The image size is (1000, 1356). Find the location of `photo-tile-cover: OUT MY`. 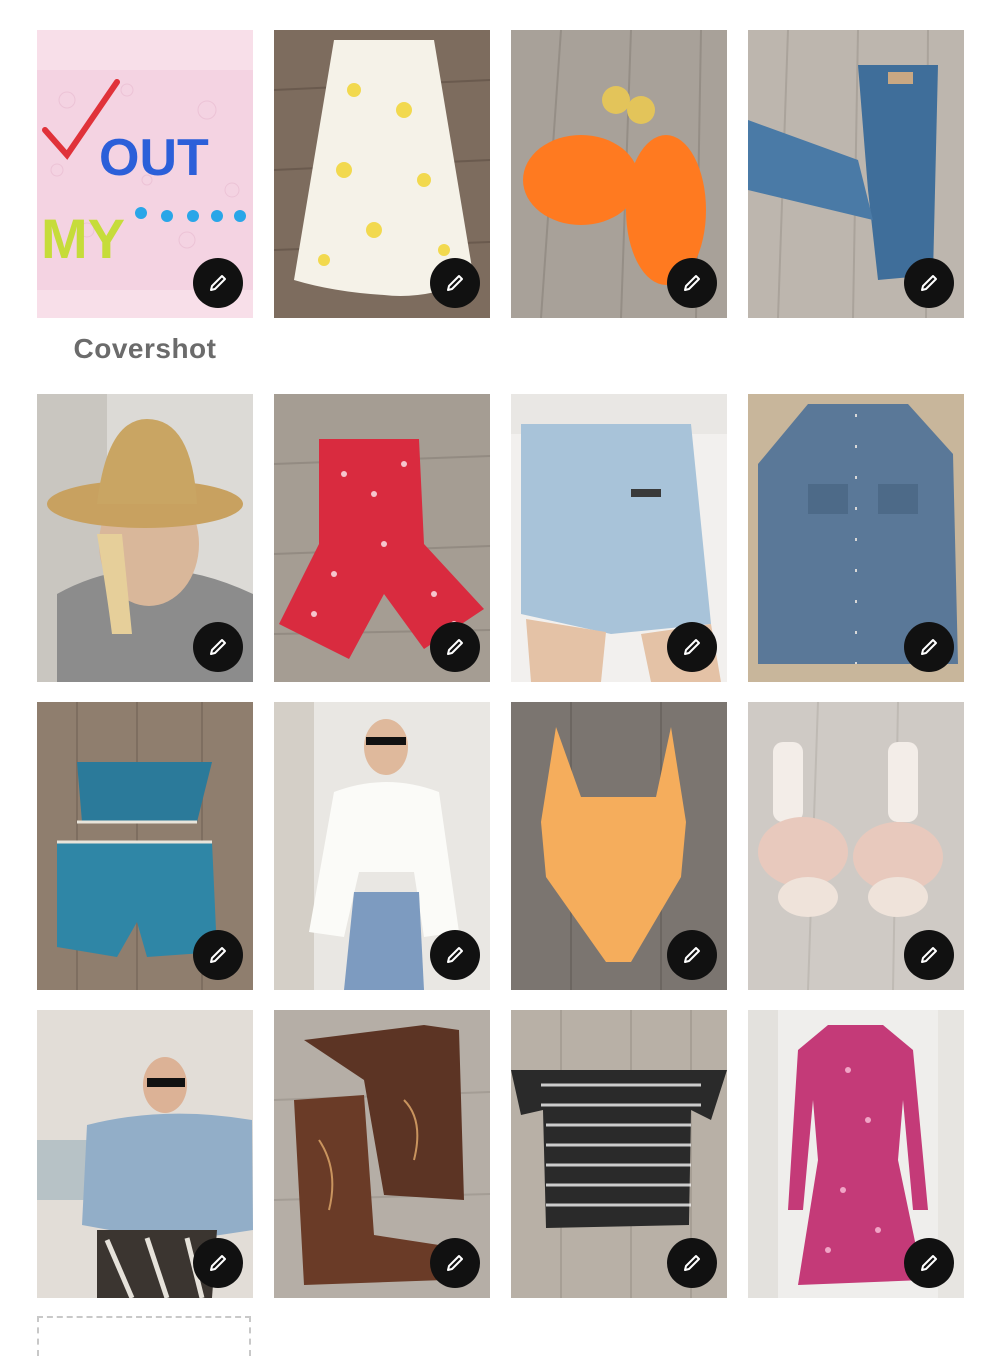

photo-tile-cover: OUT MY is located at coordinates (145, 174).